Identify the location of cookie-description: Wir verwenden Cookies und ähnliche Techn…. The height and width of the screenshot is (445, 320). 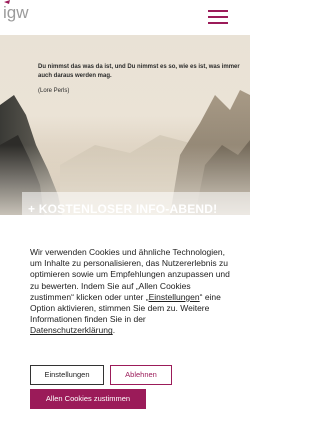
(130, 292).